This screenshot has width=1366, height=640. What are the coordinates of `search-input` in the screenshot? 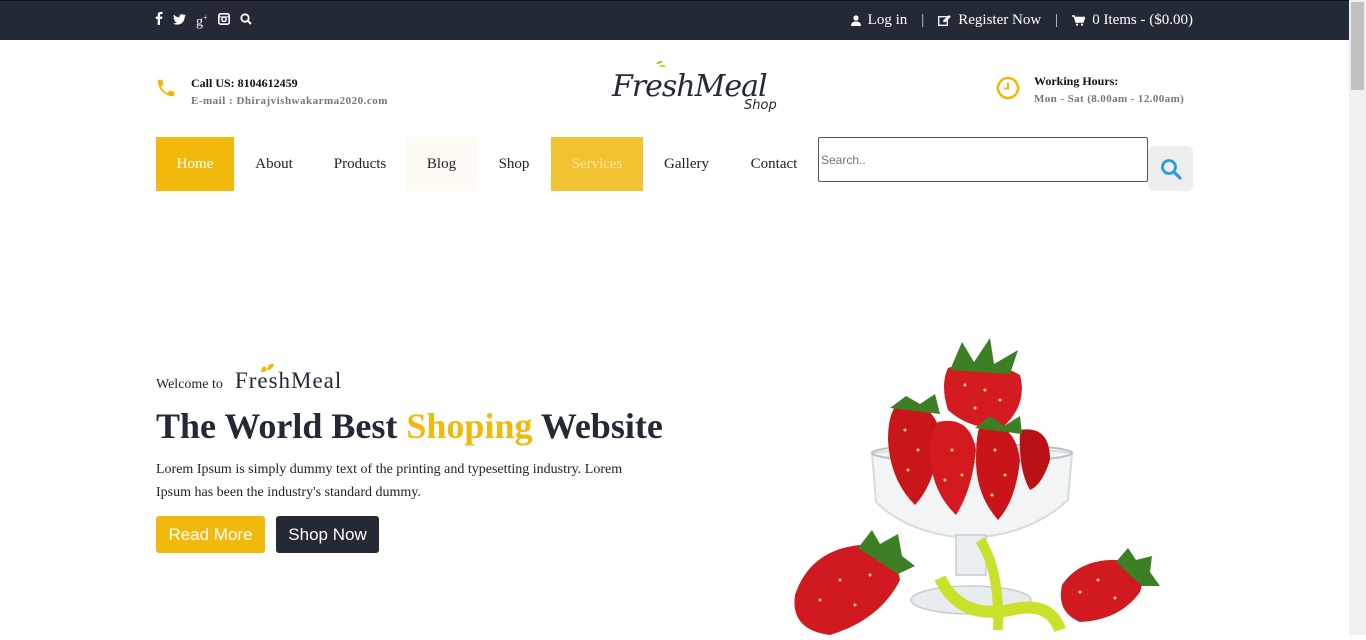 It's located at (983, 159).